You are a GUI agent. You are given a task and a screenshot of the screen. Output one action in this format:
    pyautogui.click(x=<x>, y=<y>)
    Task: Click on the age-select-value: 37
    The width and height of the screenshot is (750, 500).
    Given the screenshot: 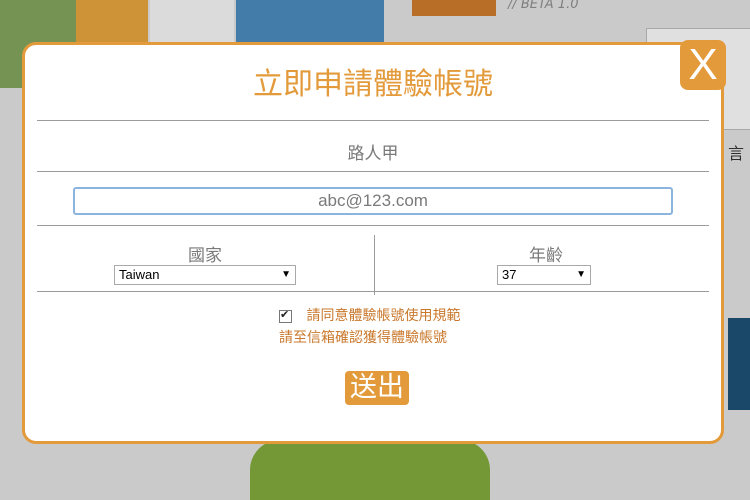 What is the action you would take?
    pyautogui.click(x=509, y=274)
    